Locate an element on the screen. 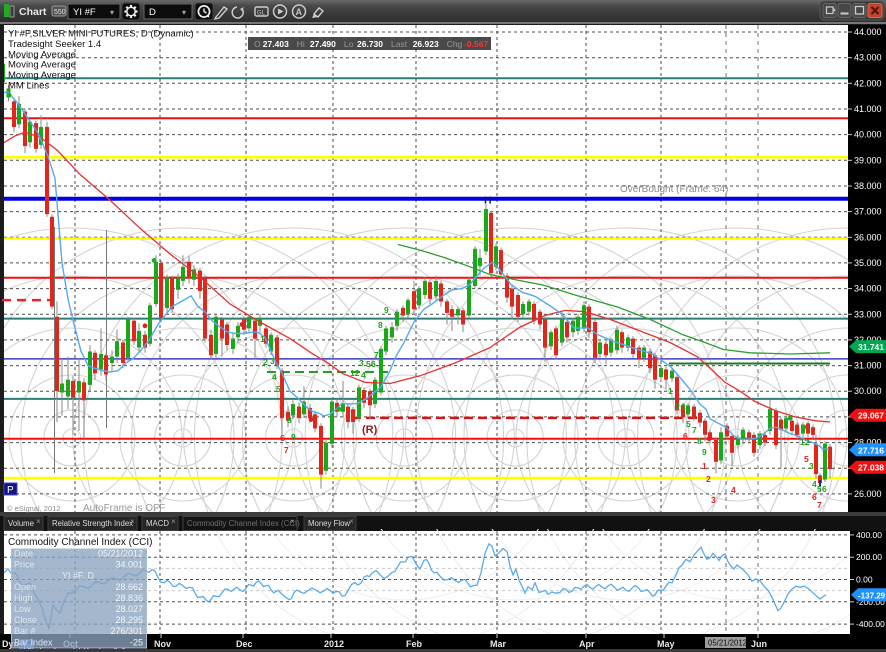  svg-text: 400.00 is located at coordinates (869, 535).